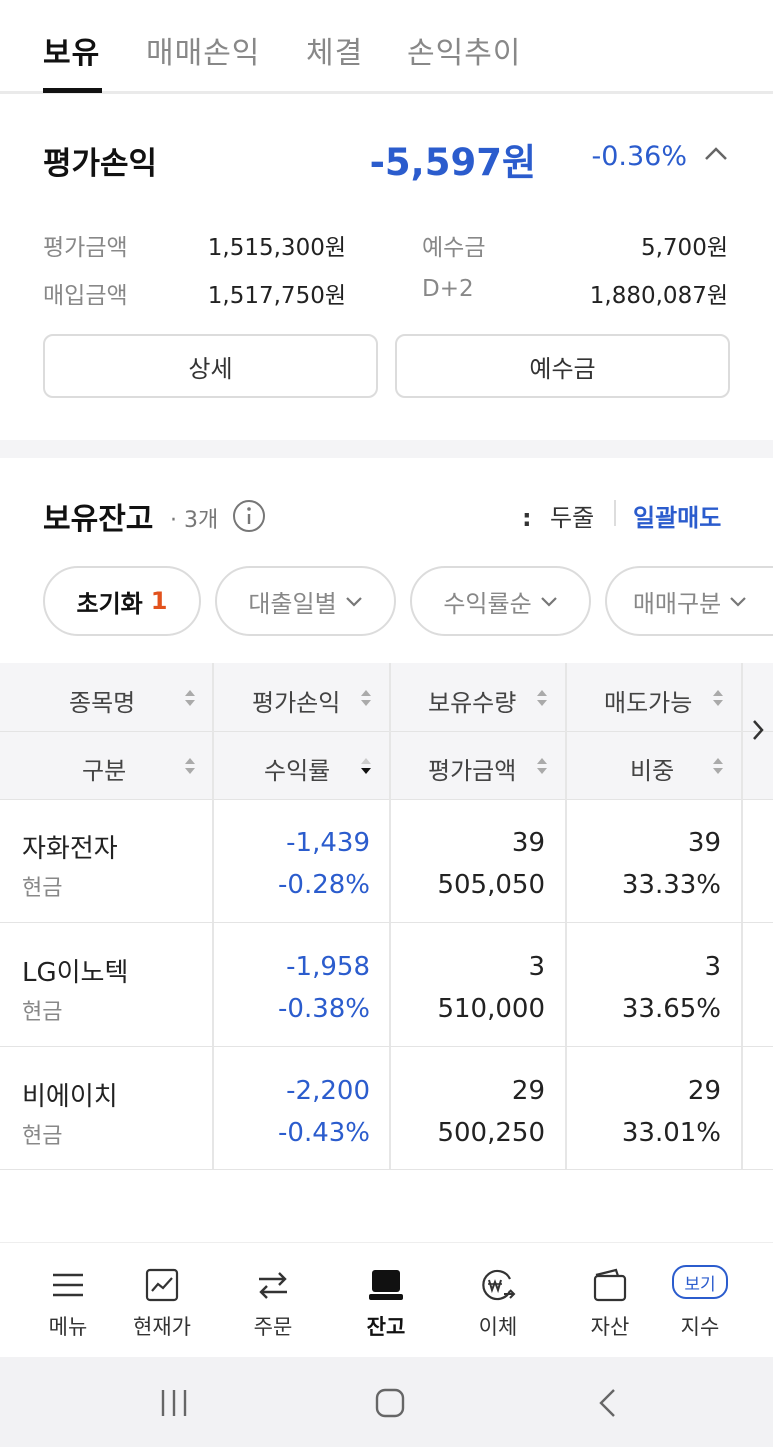  I want to click on reset-filter-chip: 초기화 1, so click(122, 601).